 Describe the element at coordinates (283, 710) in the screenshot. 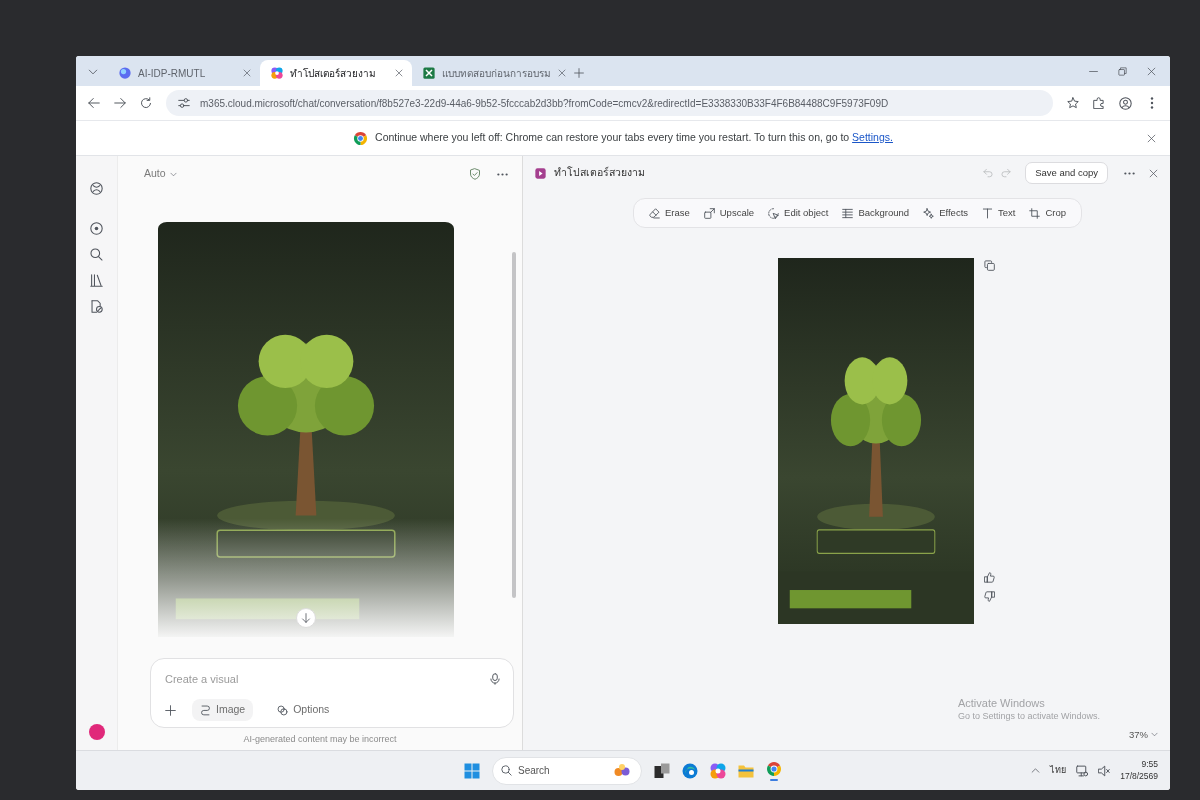

I see `options-icon` at that location.